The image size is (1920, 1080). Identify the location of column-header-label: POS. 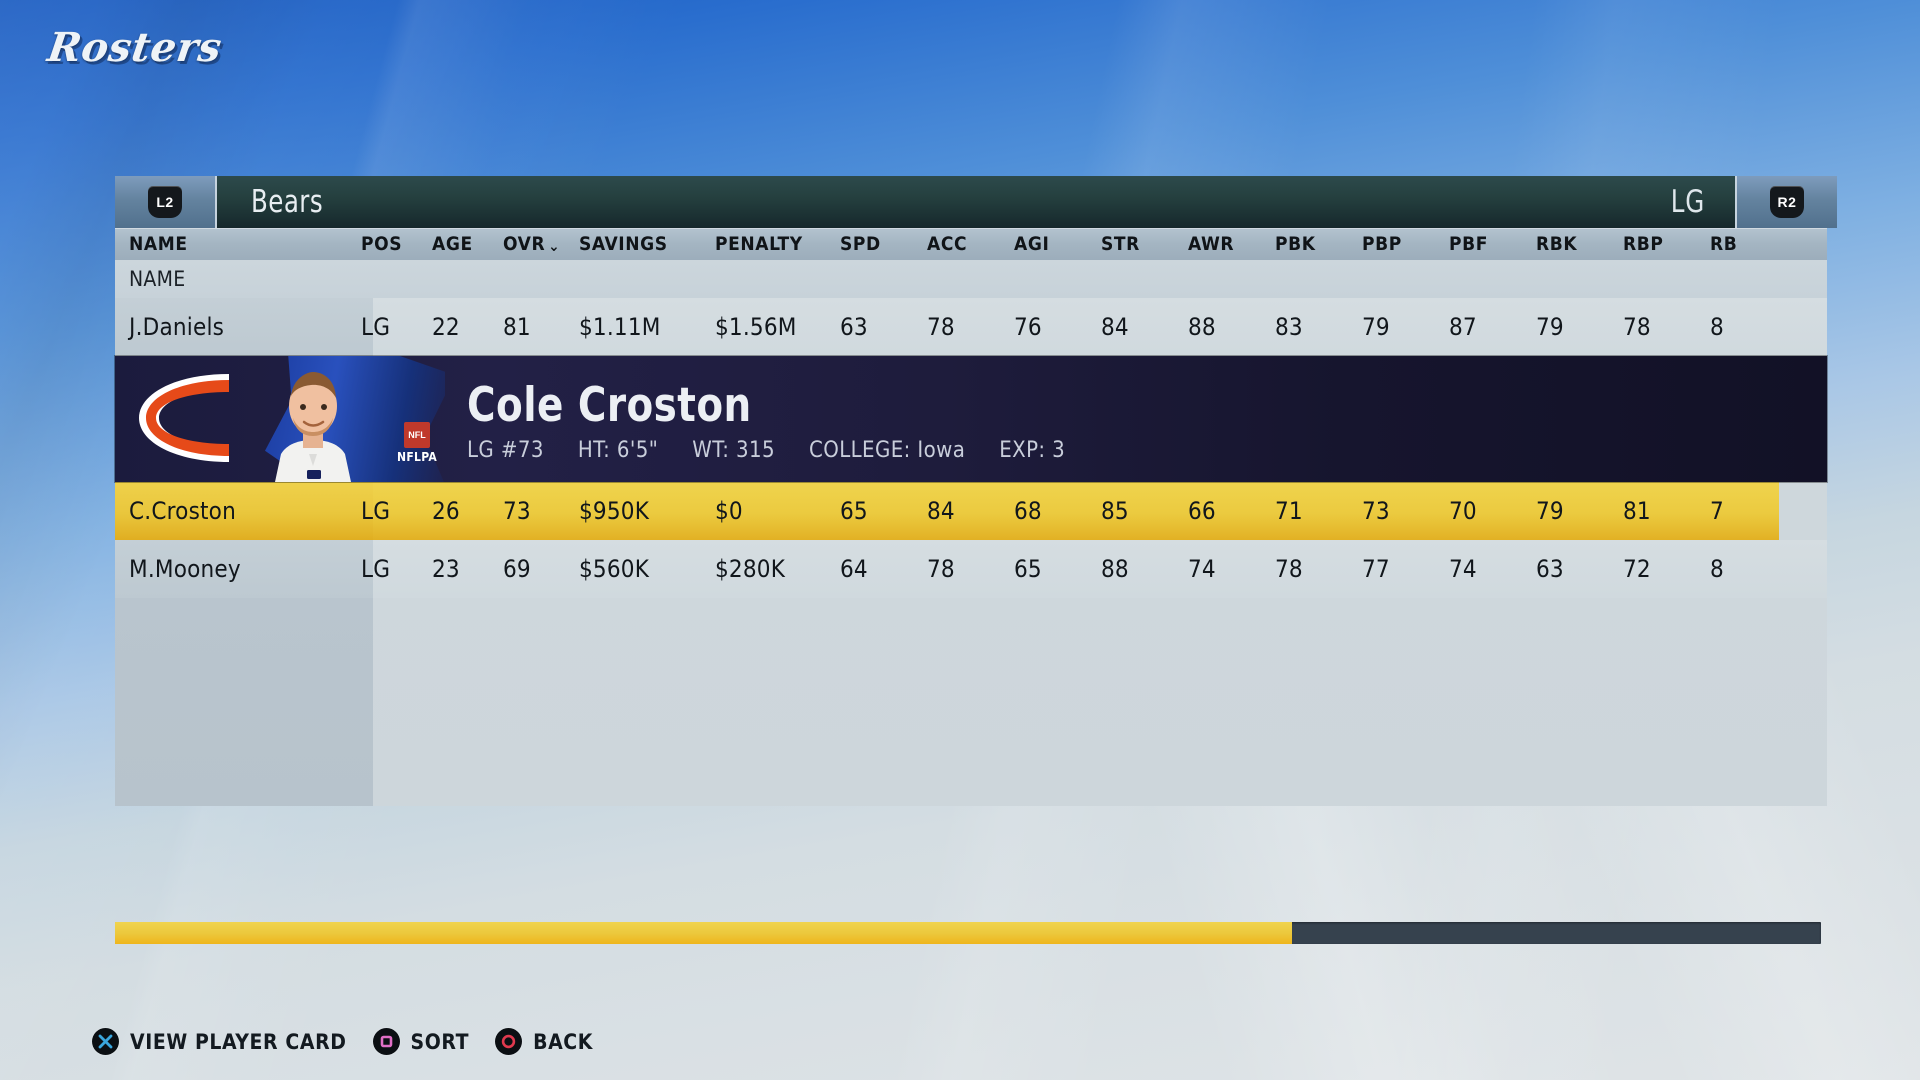
(382, 244).